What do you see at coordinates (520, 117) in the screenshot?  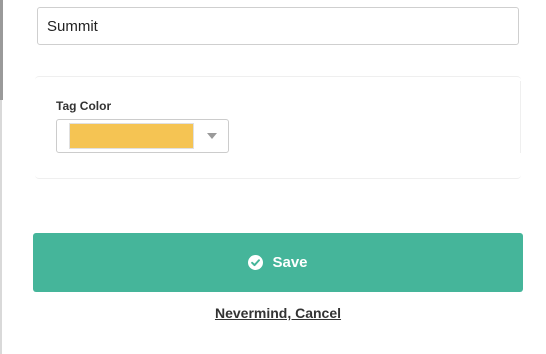 I see `panel-divider` at bounding box center [520, 117].